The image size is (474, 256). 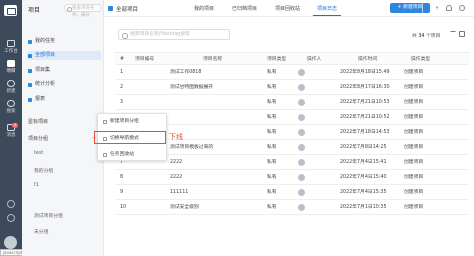 What do you see at coordinates (449, 8) in the screenshot?
I see `notification-icon` at bounding box center [449, 8].